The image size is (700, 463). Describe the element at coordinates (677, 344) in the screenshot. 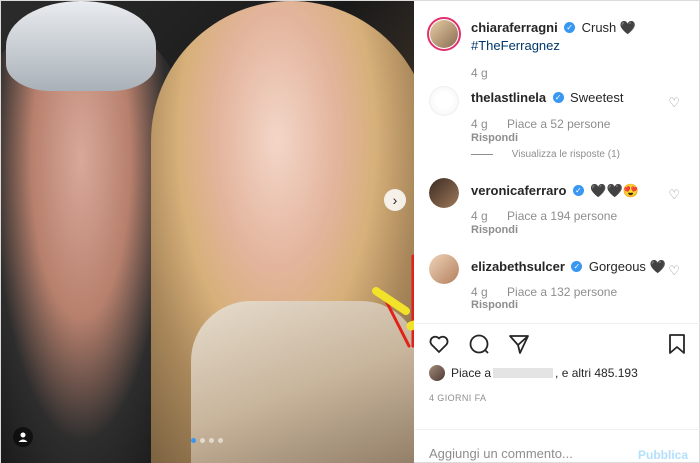

I see `bookmark-icon` at that location.